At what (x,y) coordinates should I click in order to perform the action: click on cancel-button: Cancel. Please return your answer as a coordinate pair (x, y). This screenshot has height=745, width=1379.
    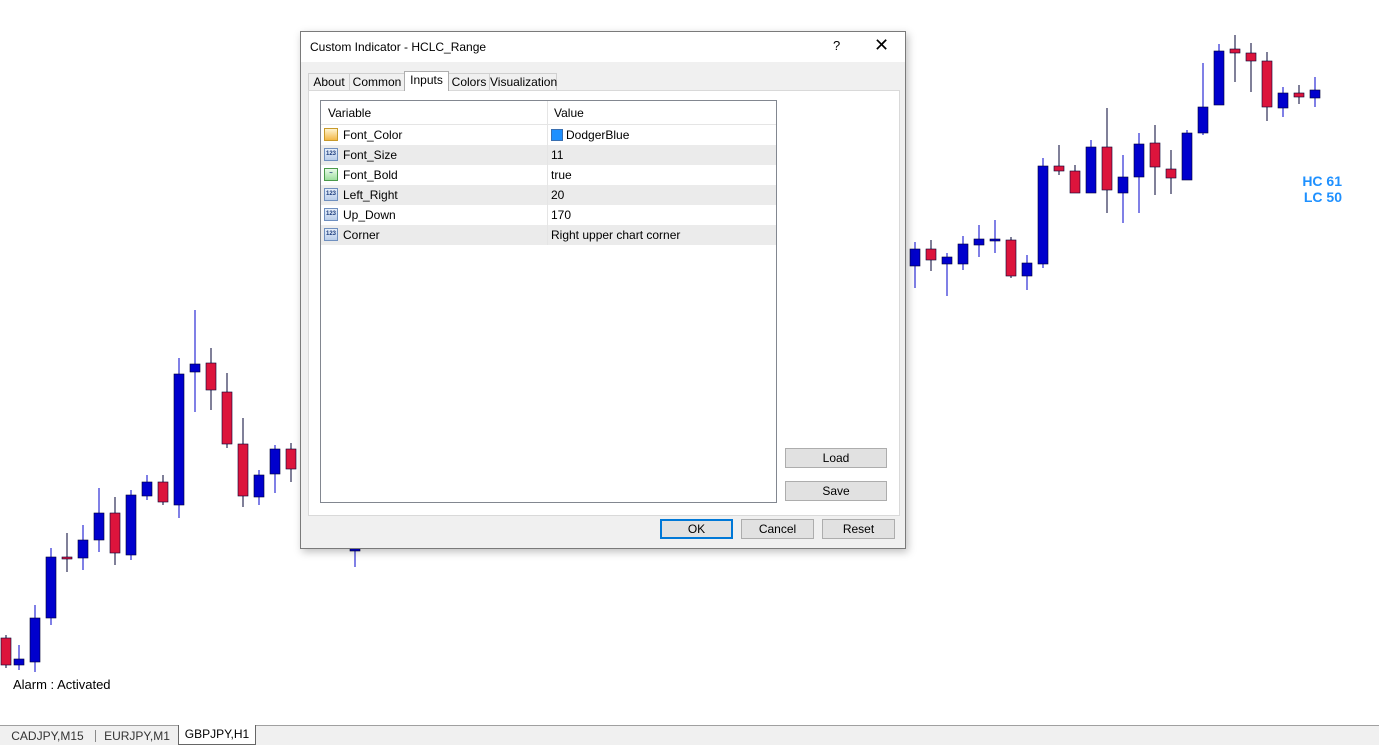
    Looking at the image, I should click on (777, 529).